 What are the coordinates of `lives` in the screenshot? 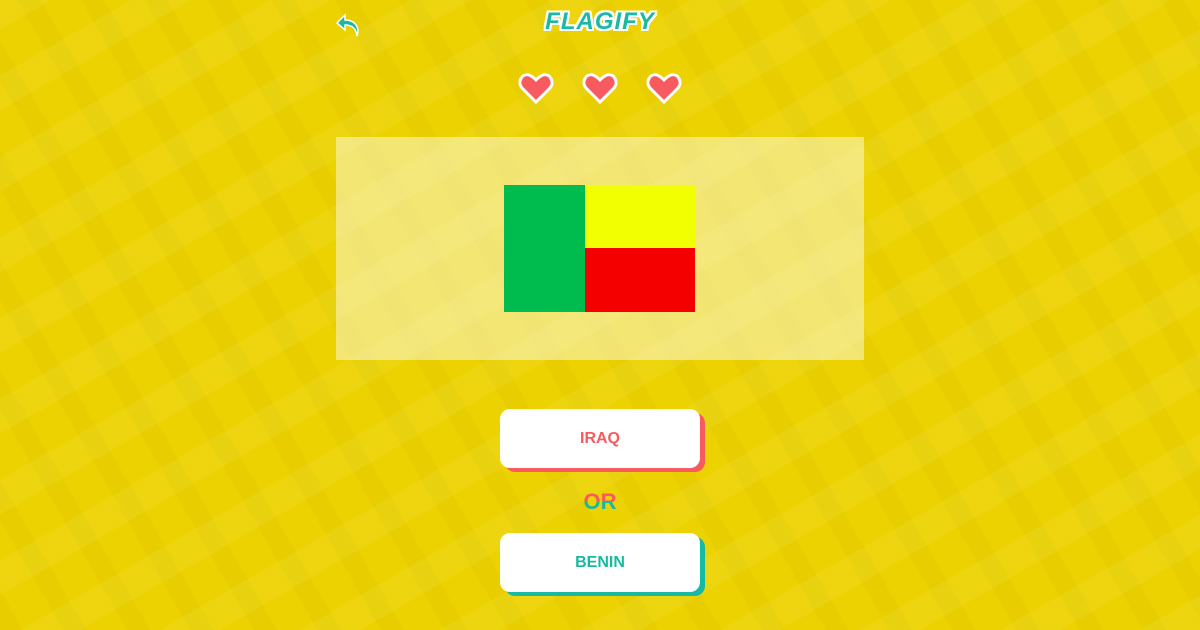 It's located at (600, 88).